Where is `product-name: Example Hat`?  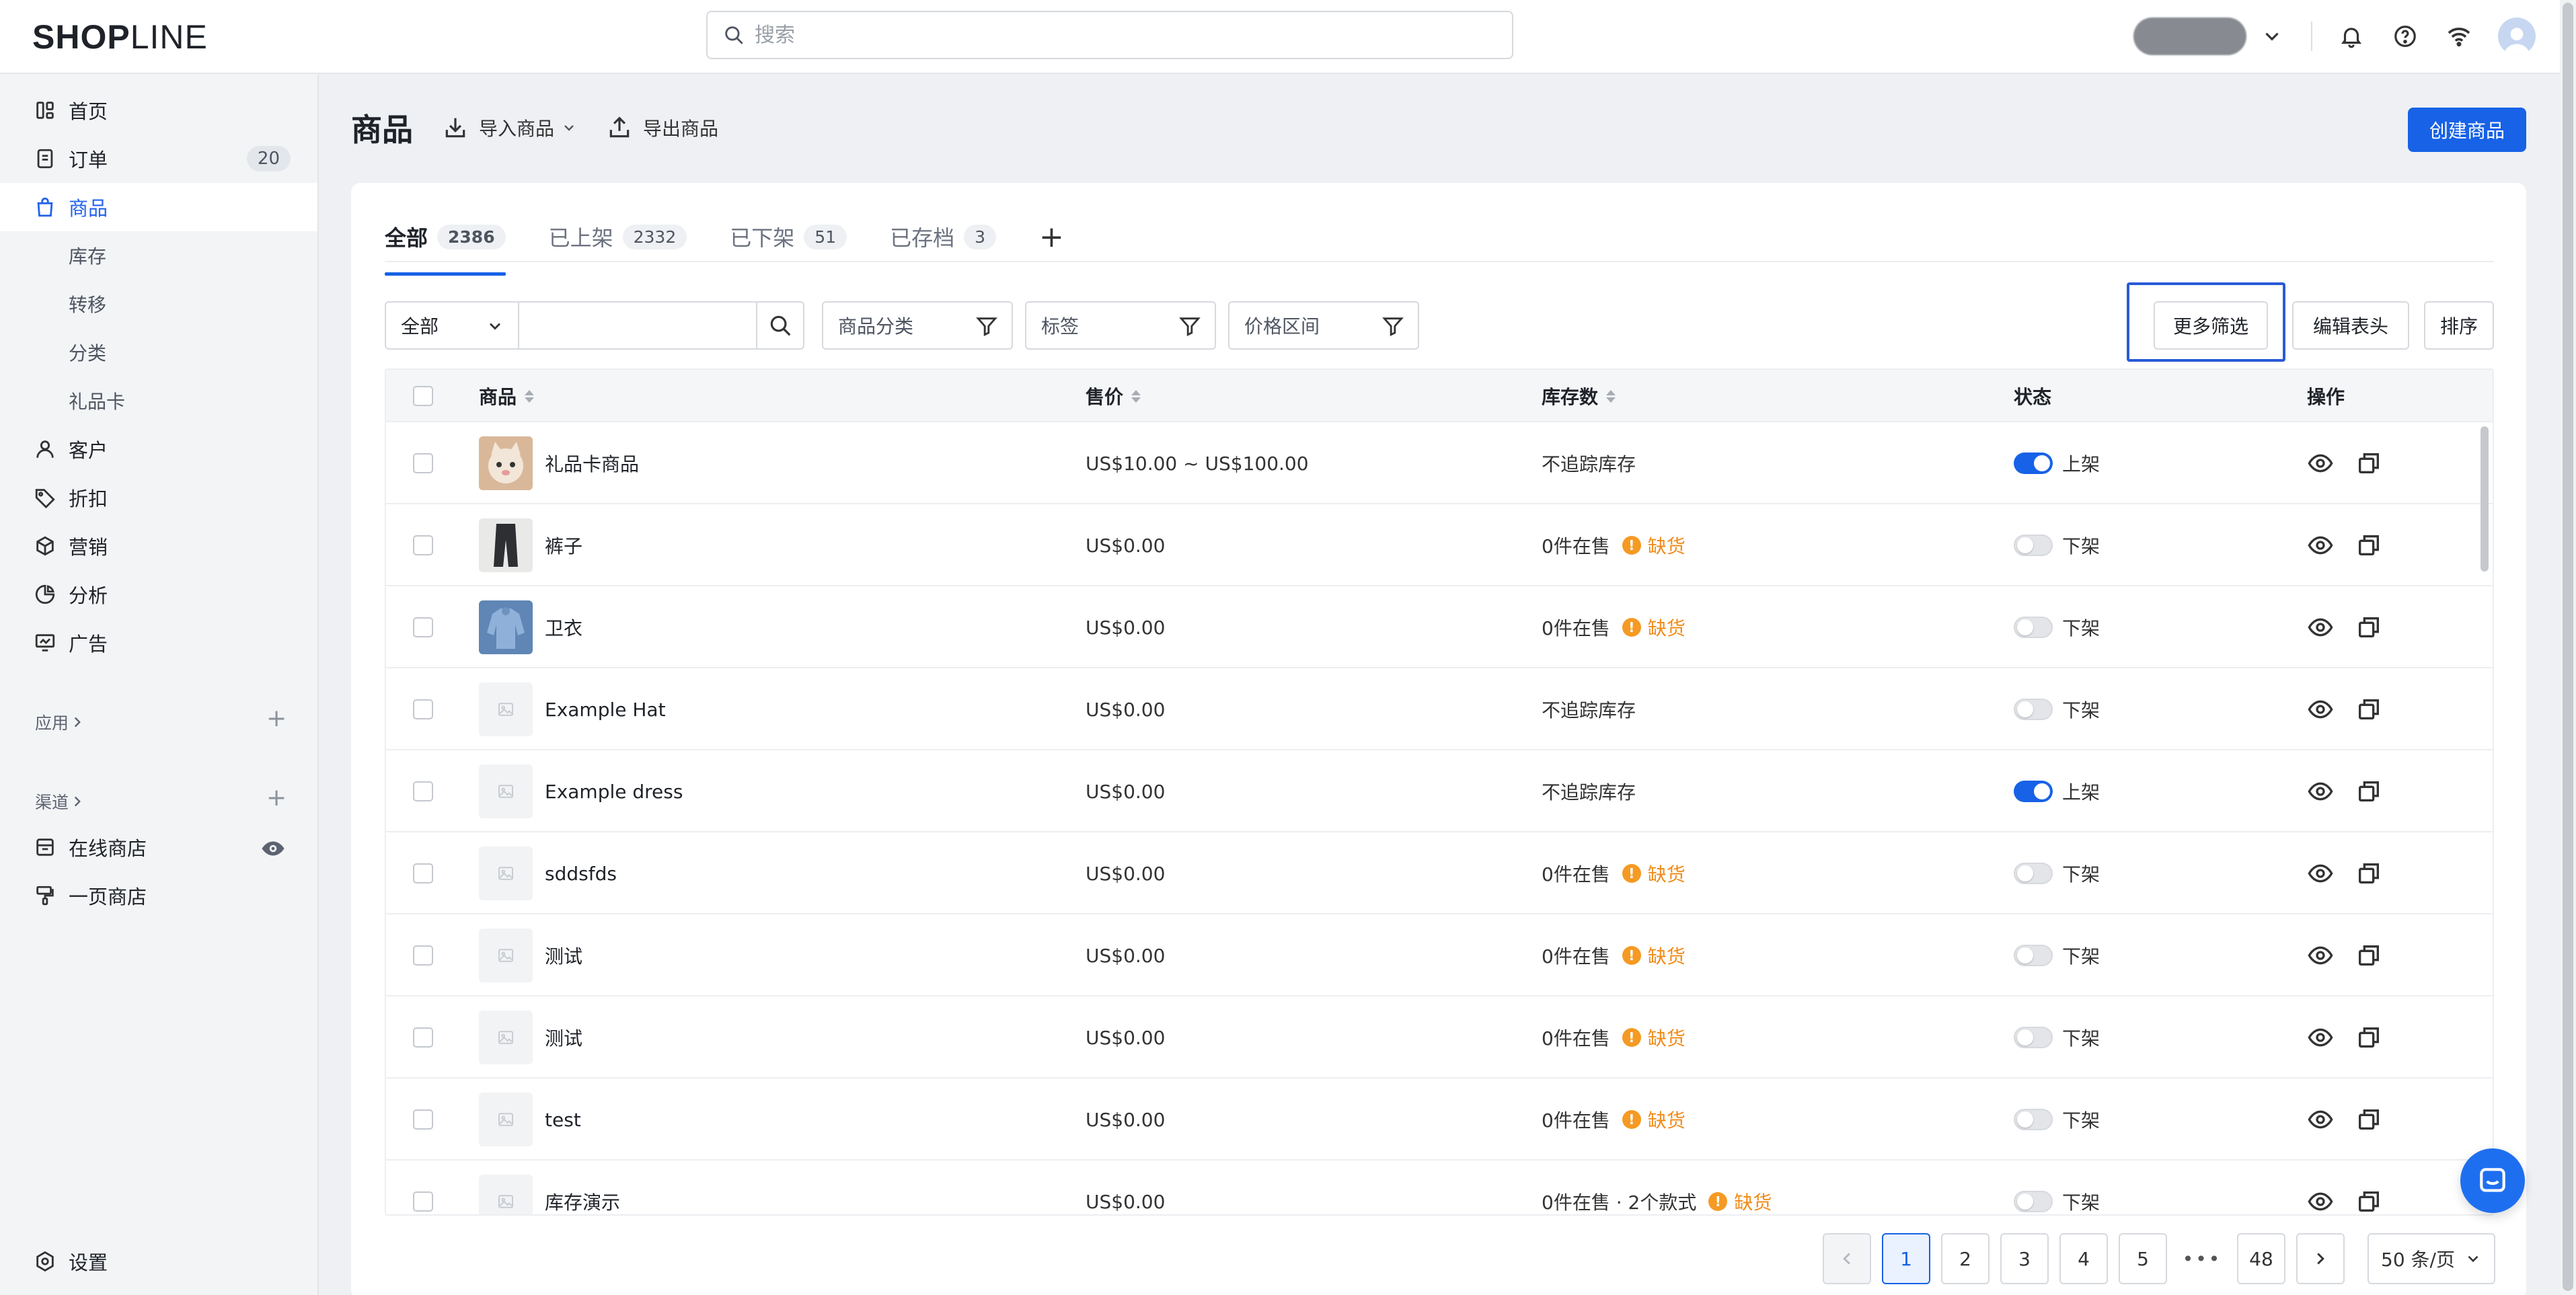
product-name: Example Hat is located at coordinates (605, 710).